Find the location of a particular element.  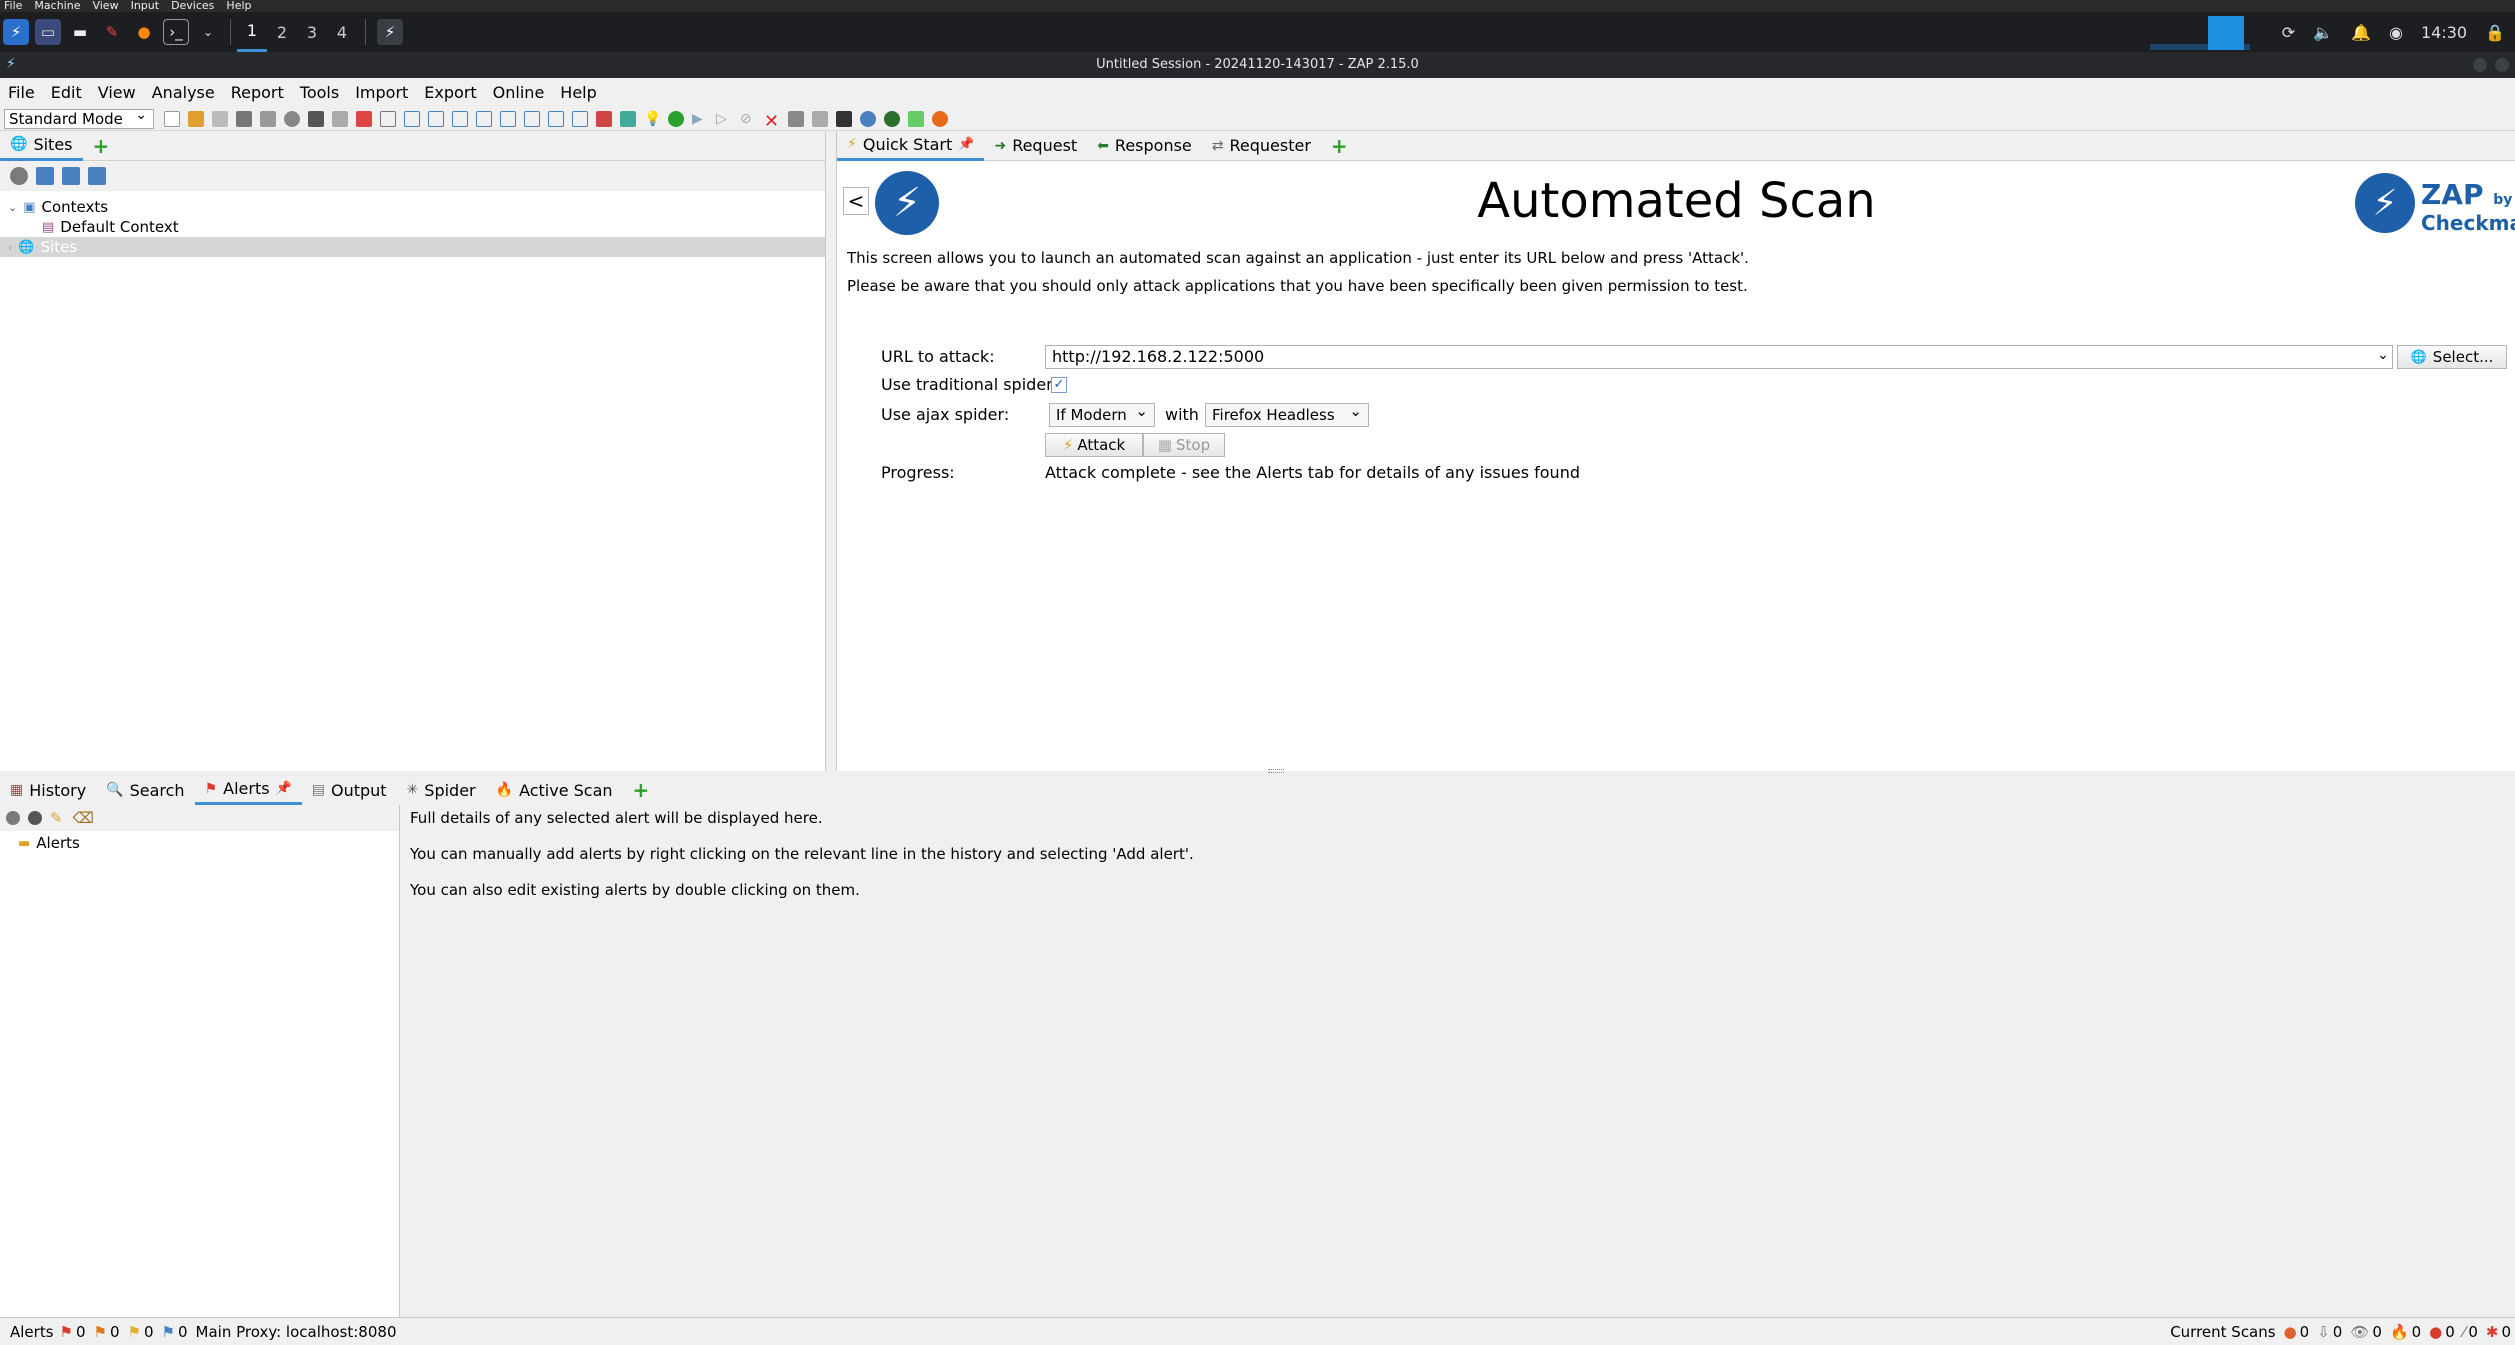

export-context-icon is located at coordinates (97, 176).